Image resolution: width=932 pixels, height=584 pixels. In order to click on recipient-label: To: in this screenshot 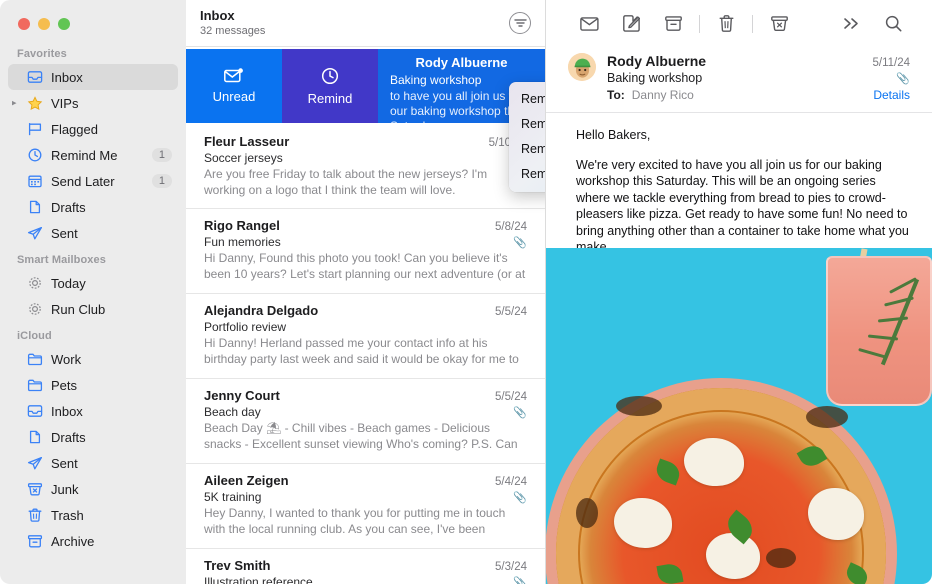, I will do `click(616, 95)`.